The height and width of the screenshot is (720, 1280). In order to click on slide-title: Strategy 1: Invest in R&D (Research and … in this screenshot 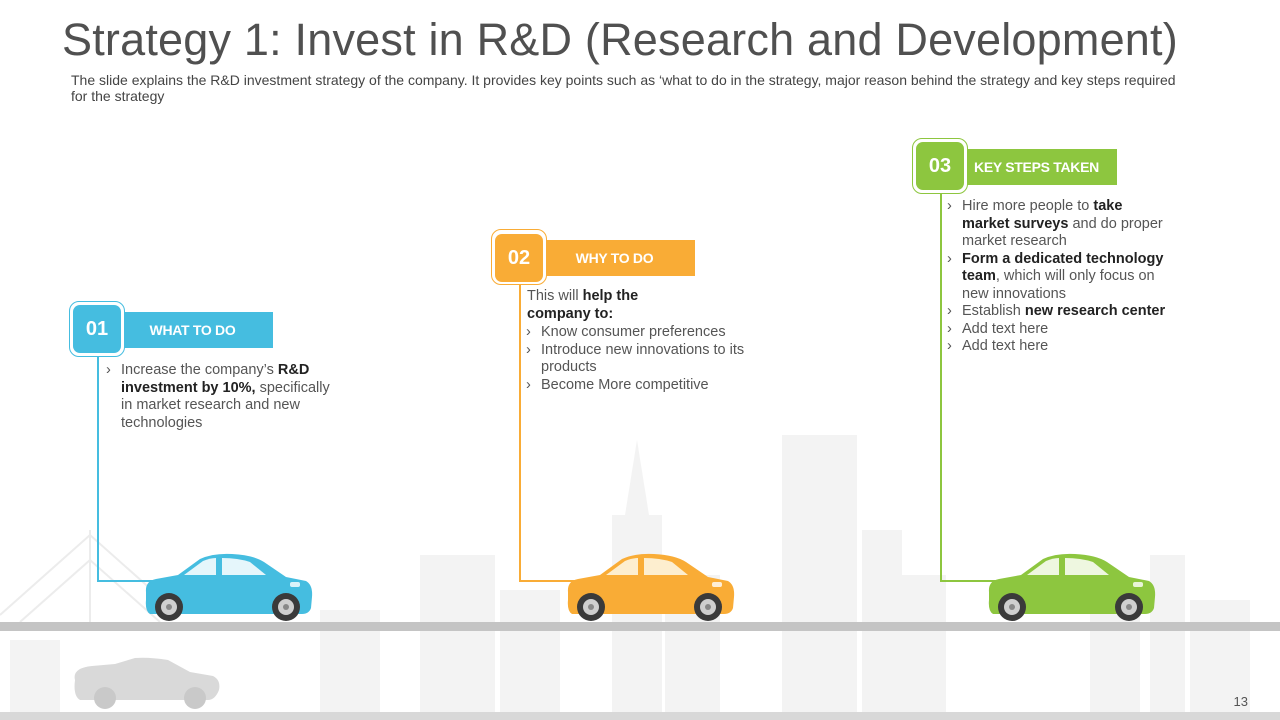, I will do `click(620, 39)`.